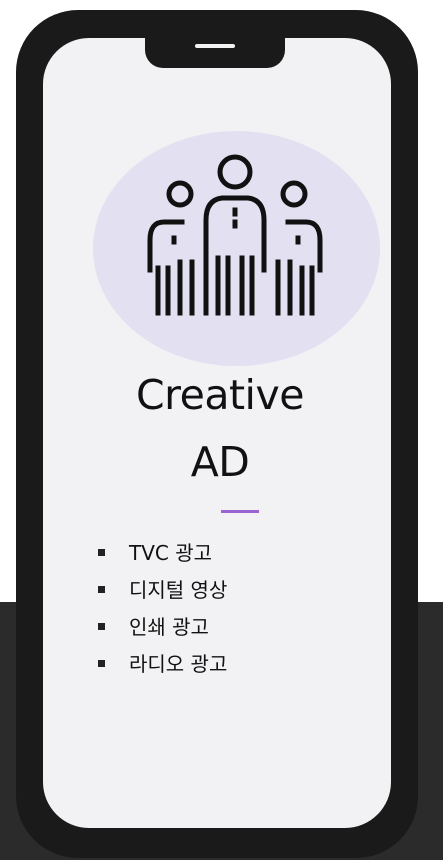  I want to click on service-list-item: 라디오 광고, so click(162, 669).